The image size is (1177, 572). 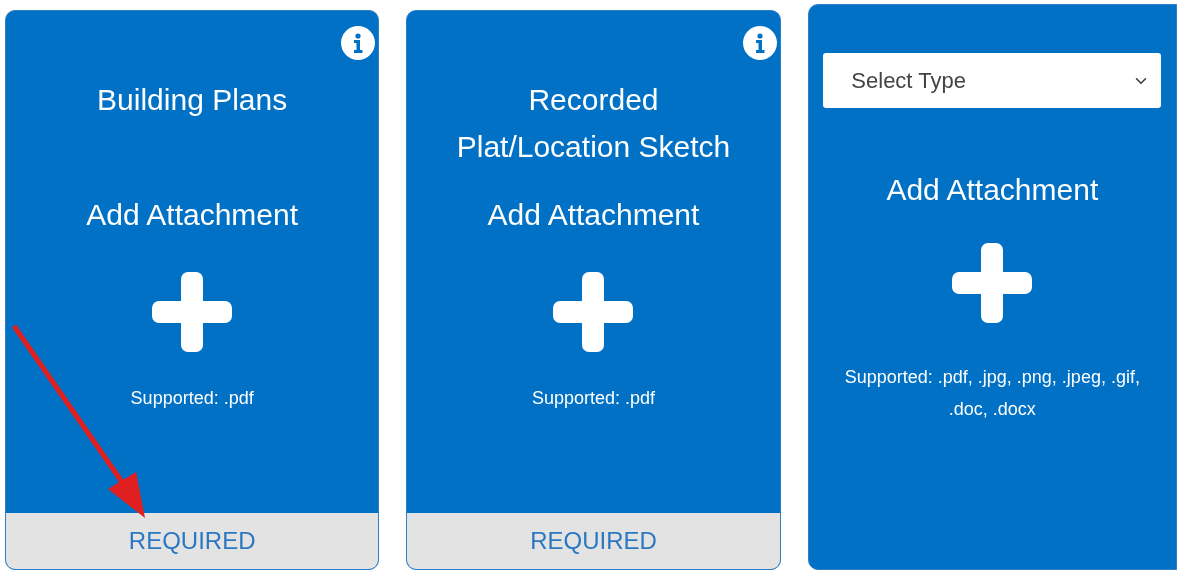 What do you see at coordinates (992, 80) in the screenshot?
I see `type-dropdown: Select Type` at bounding box center [992, 80].